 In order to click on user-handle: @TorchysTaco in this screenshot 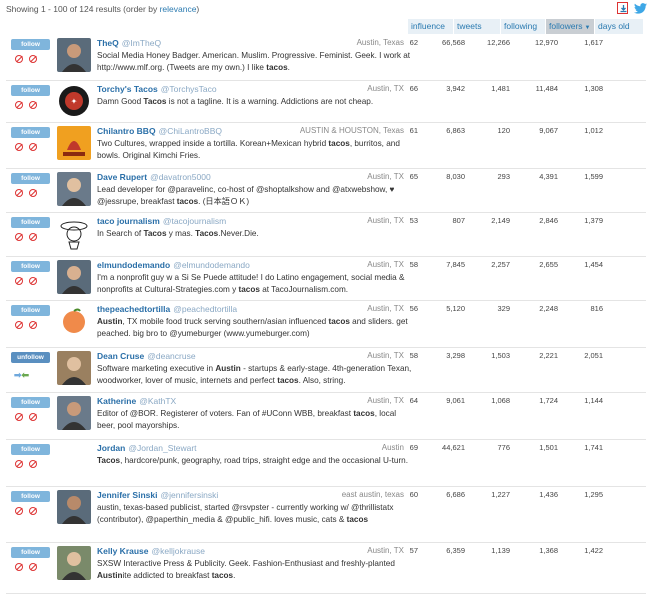, I will do `click(189, 89)`.